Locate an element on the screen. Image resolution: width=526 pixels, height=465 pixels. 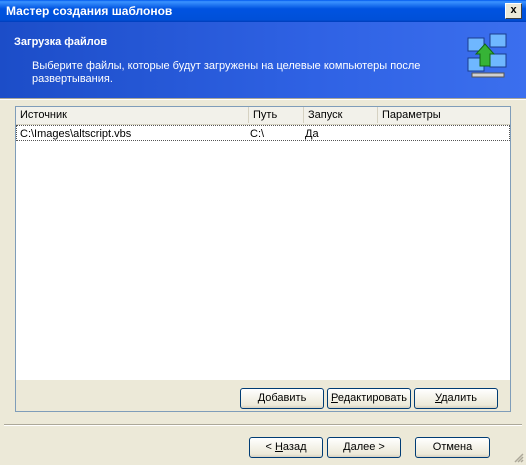
page-title: Загрузка файлов is located at coordinates (61, 42).